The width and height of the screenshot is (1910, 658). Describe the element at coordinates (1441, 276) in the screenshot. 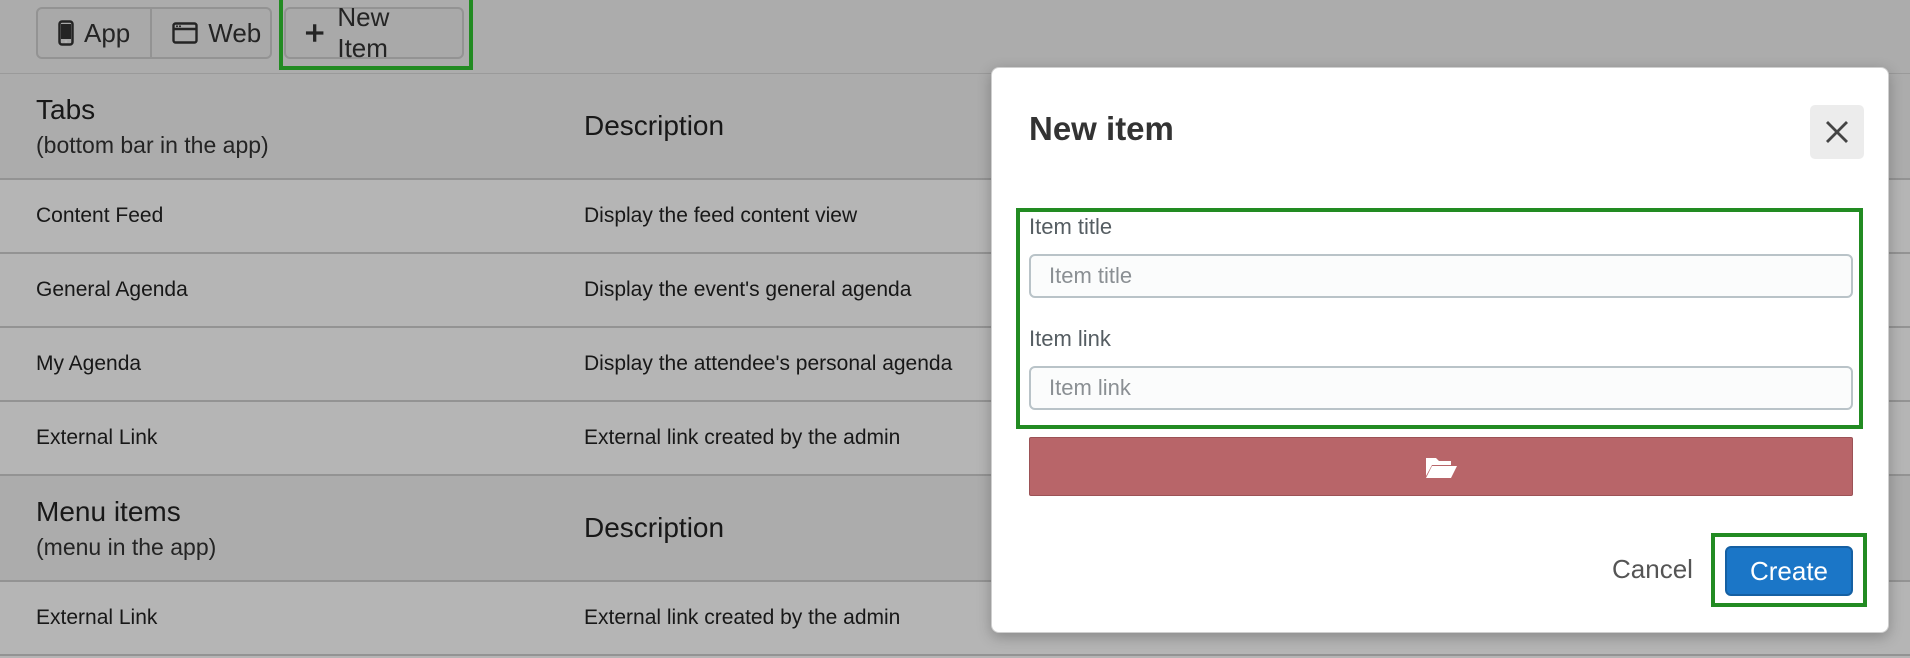

I see `item-title-input` at that location.